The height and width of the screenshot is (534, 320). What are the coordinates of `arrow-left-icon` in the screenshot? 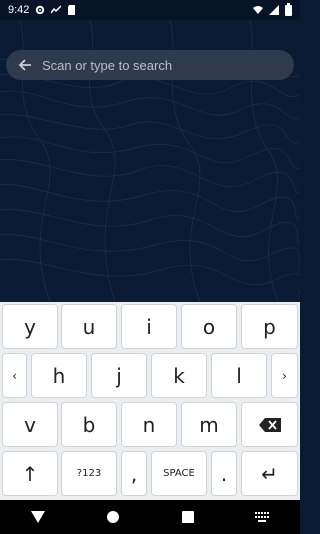 It's located at (25, 65).